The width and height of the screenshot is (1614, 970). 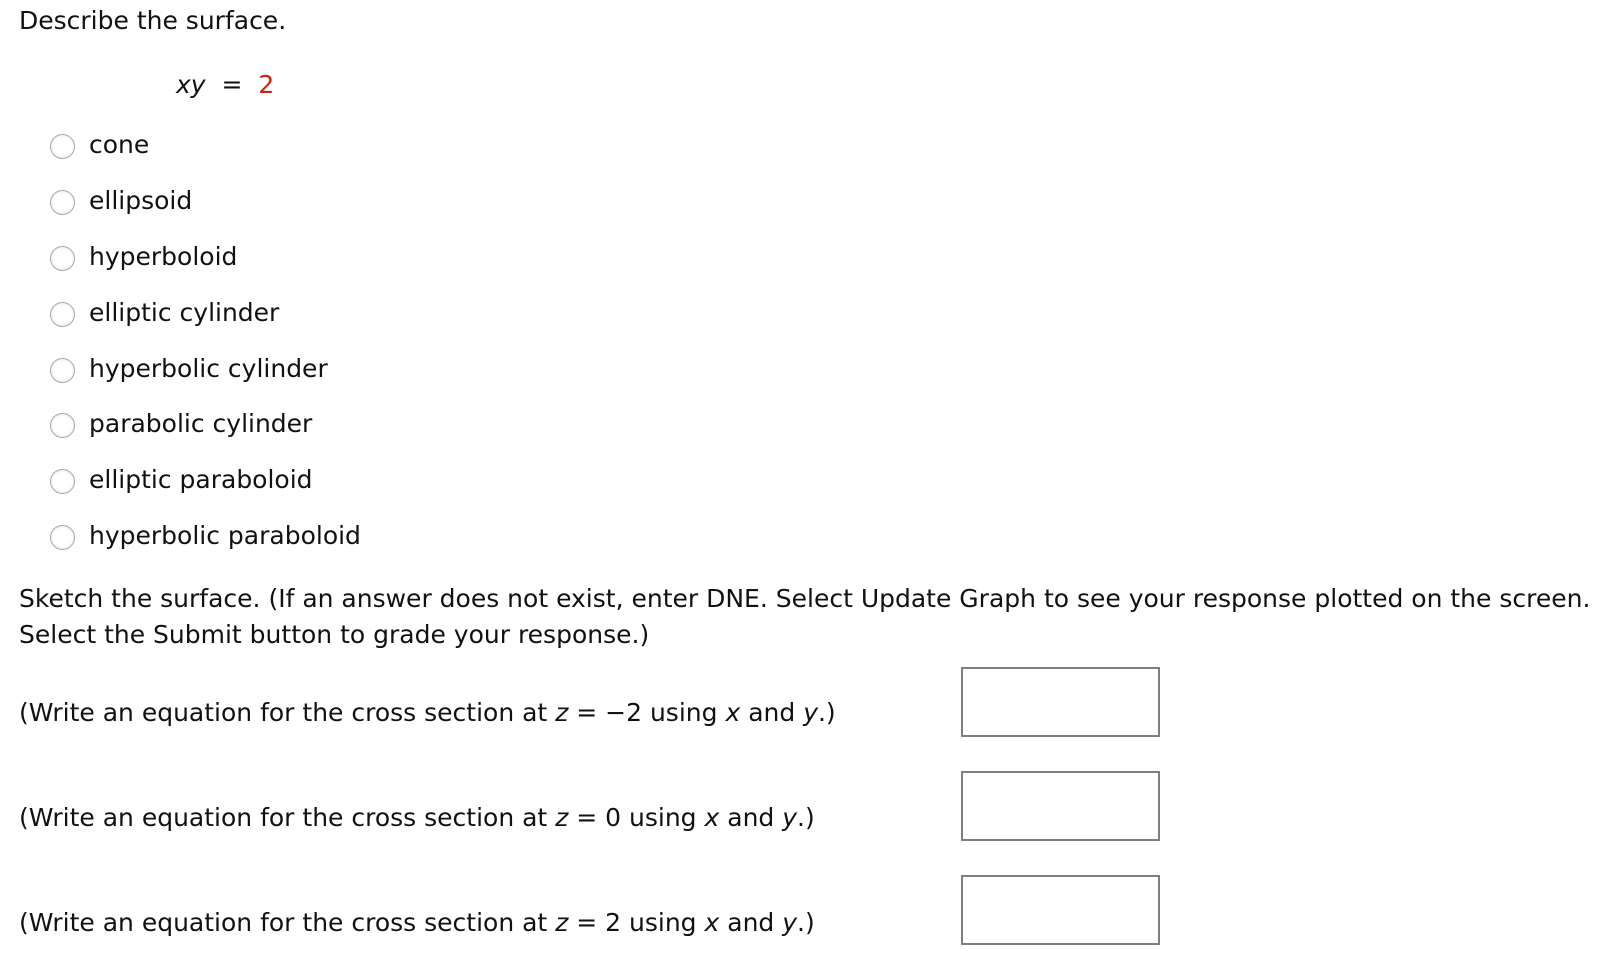 I want to click on option-label: ellipsoid, so click(x=141, y=200).